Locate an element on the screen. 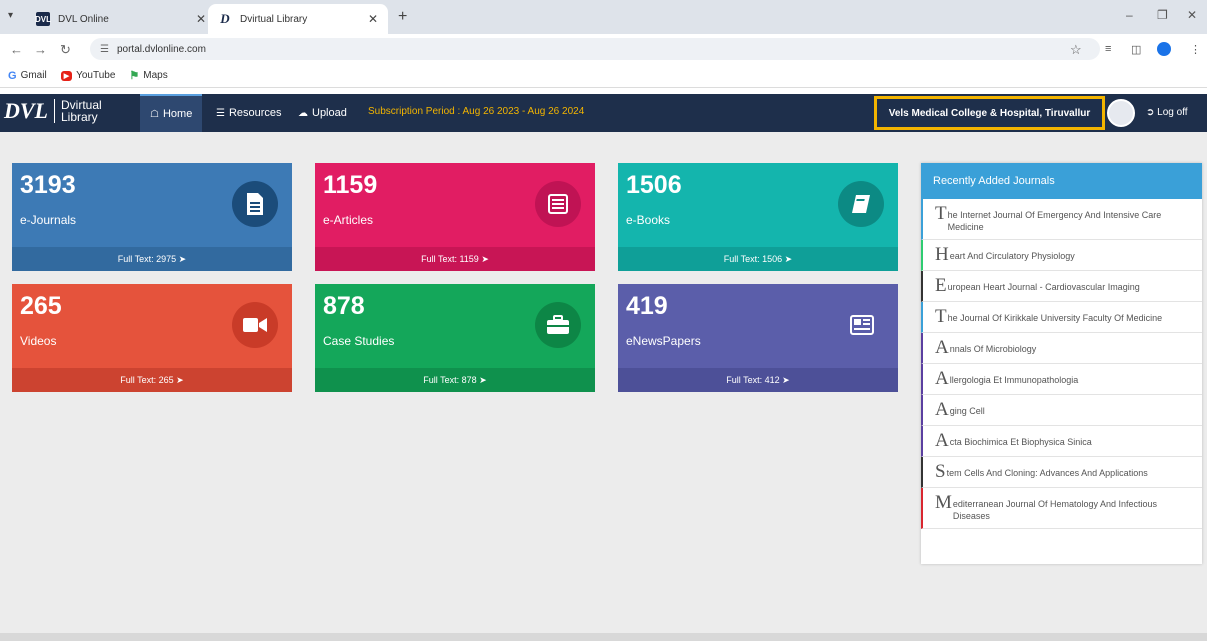 The width and height of the screenshot is (1207, 641). logo-text-line2: Library is located at coordinates (79, 117).